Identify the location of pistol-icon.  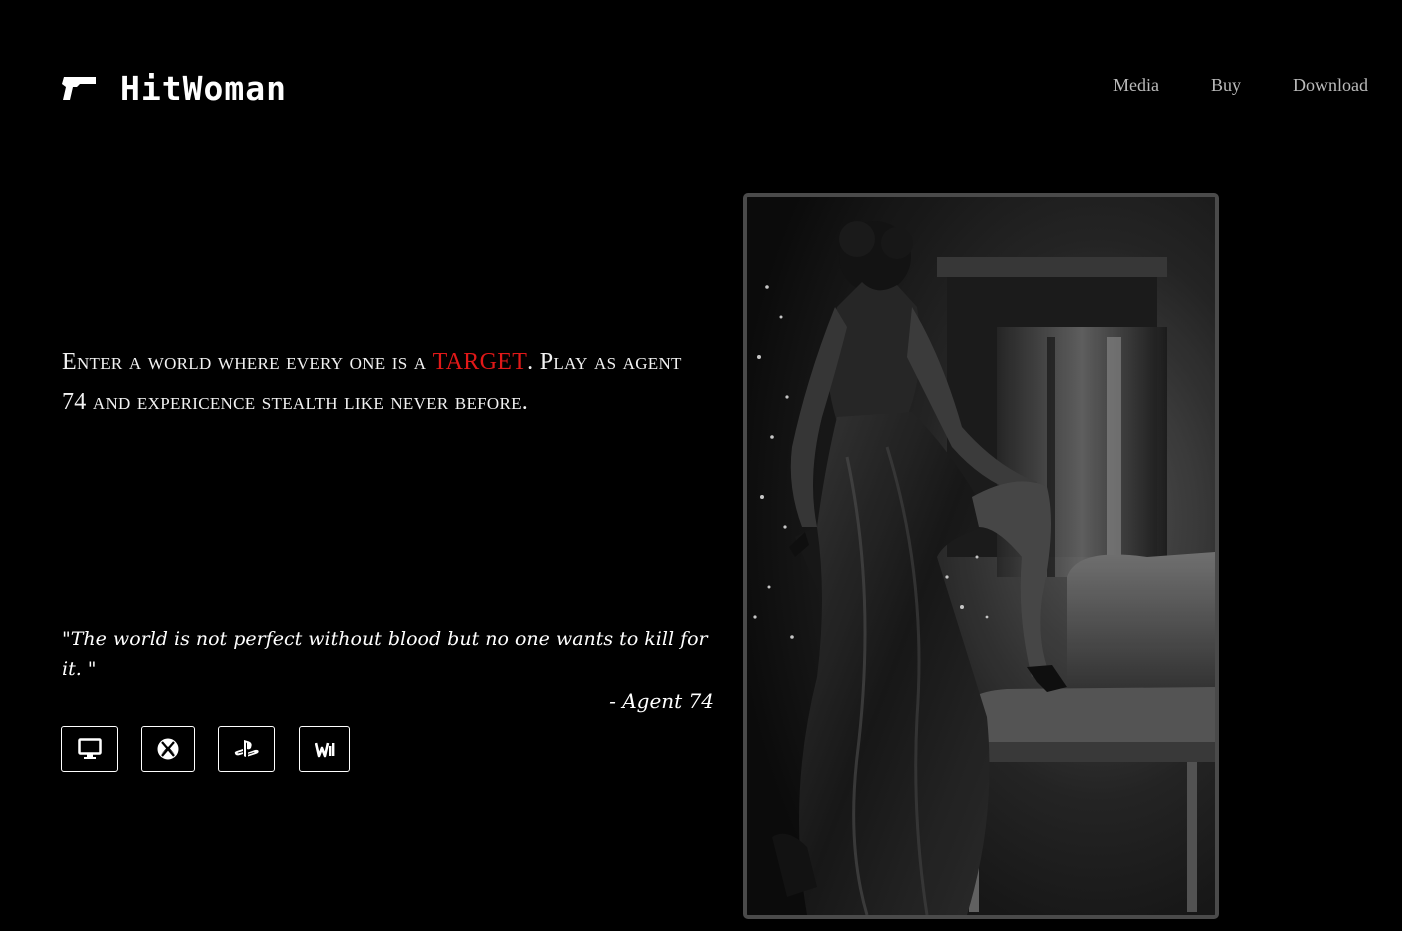
(79, 88).